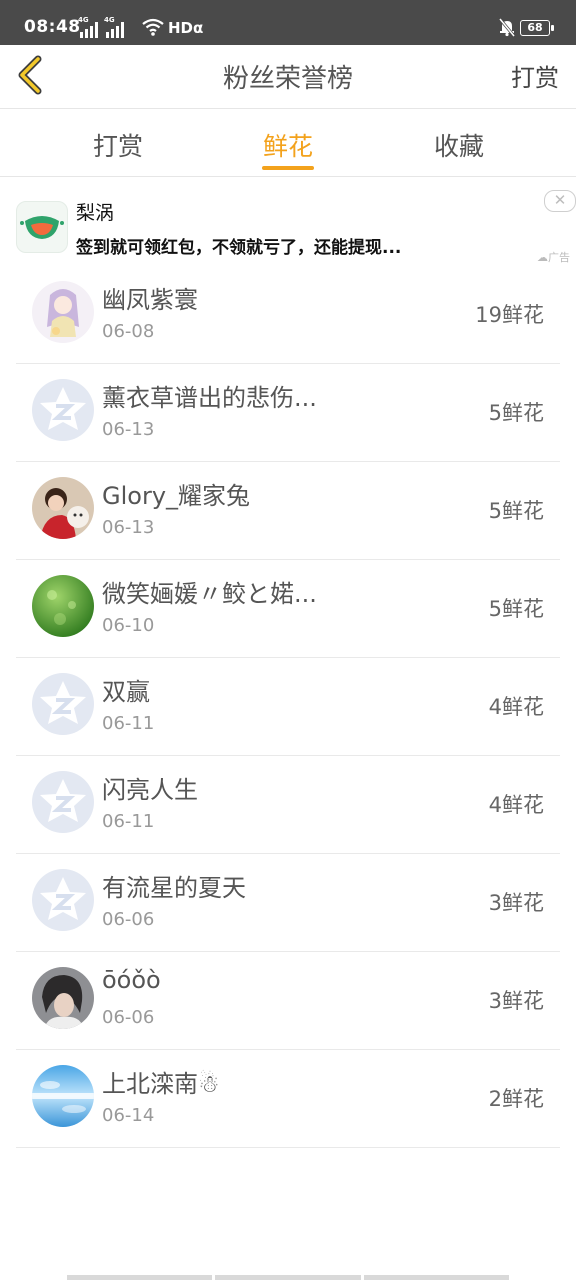 This screenshot has width=576, height=1280. What do you see at coordinates (42, 227) in the screenshot?
I see `ad-app-logo` at bounding box center [42, 227].